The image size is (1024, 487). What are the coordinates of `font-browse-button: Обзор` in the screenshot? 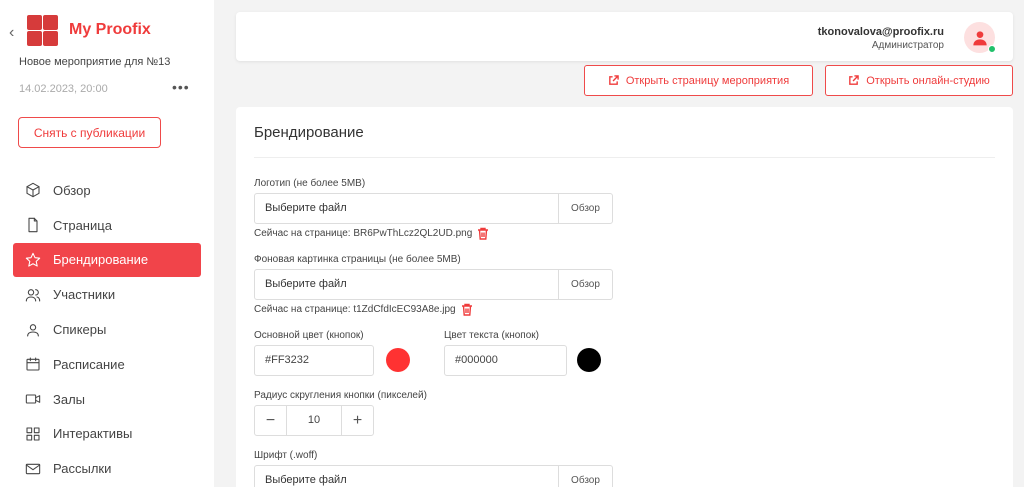 It's located at (585, 476).